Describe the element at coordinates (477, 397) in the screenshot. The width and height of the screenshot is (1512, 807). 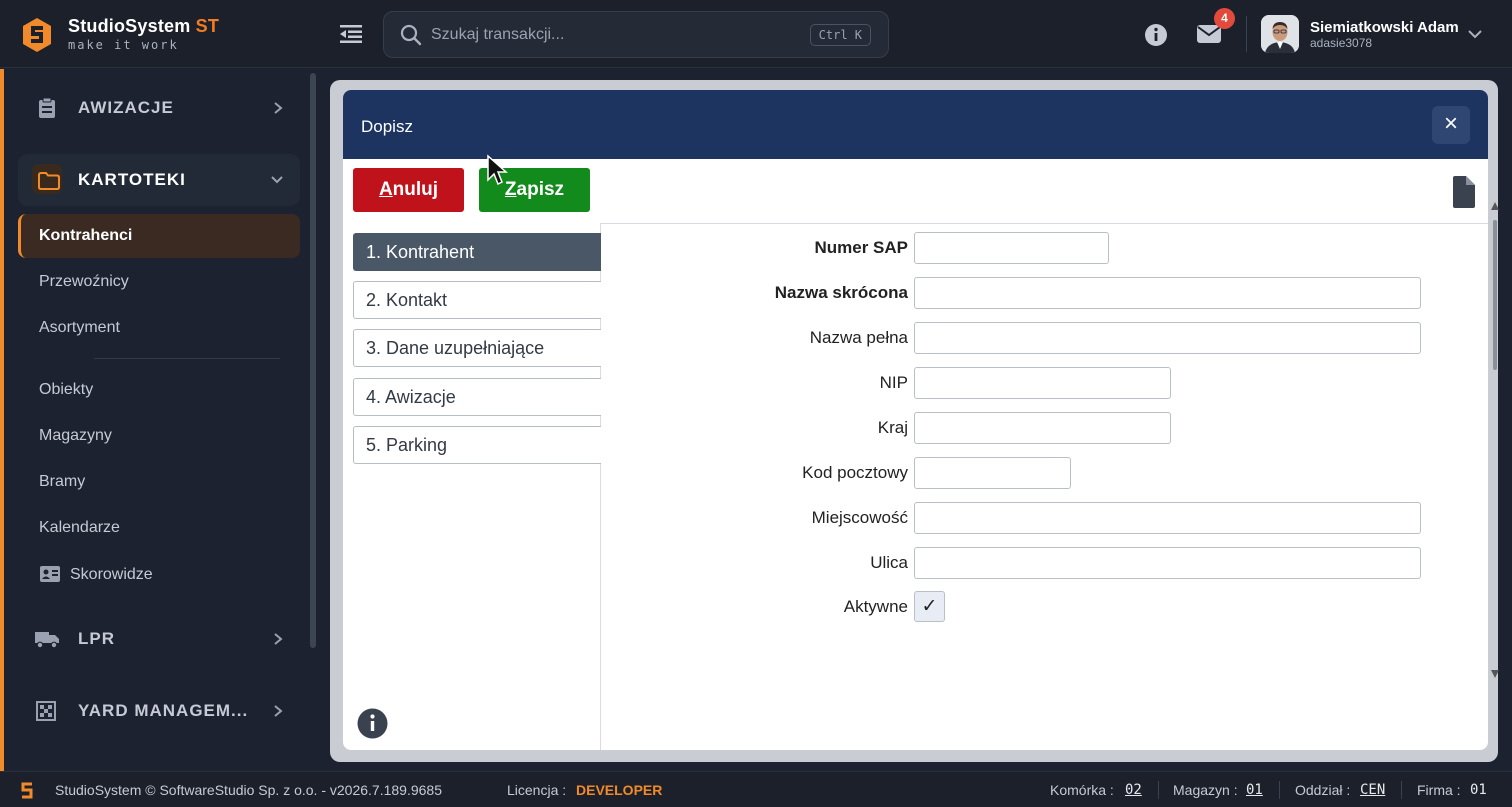
I see `step-awizacje: 4. Awizacje` at that location.